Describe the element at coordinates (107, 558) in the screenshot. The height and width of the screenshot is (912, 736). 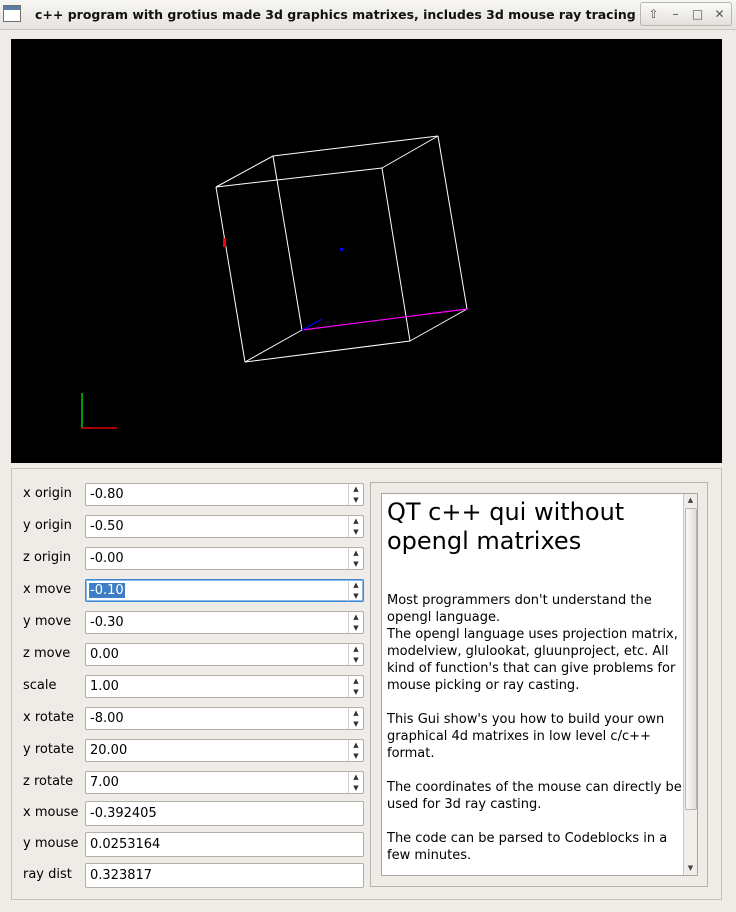
I see `spinbox-value: -0.00` at that location.